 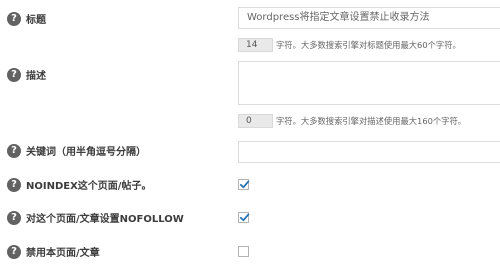 I want to click on noindex-label: NOINDEX这个页面/帖子。, so click(x=89, y=186).